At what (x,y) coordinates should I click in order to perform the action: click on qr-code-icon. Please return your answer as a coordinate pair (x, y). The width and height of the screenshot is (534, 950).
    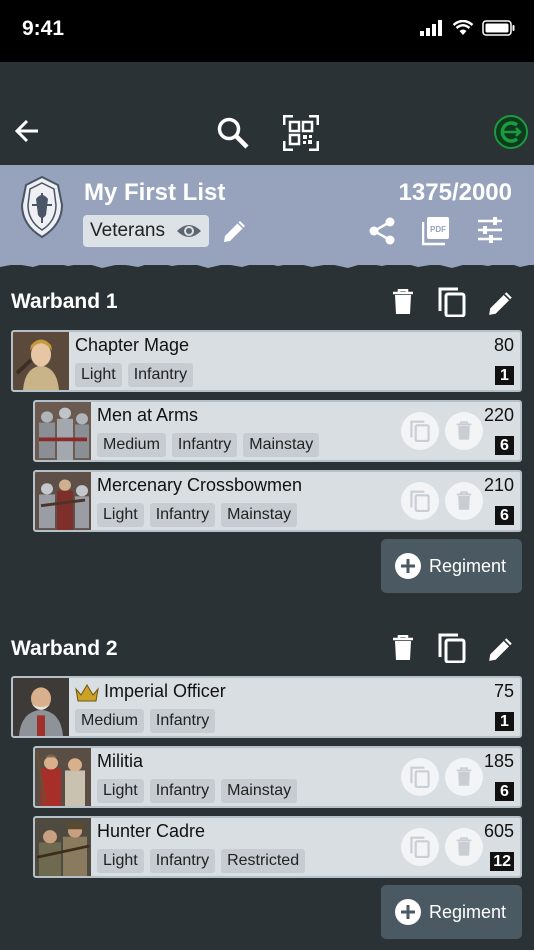
    Looking at the image, I should click on (301, 133).